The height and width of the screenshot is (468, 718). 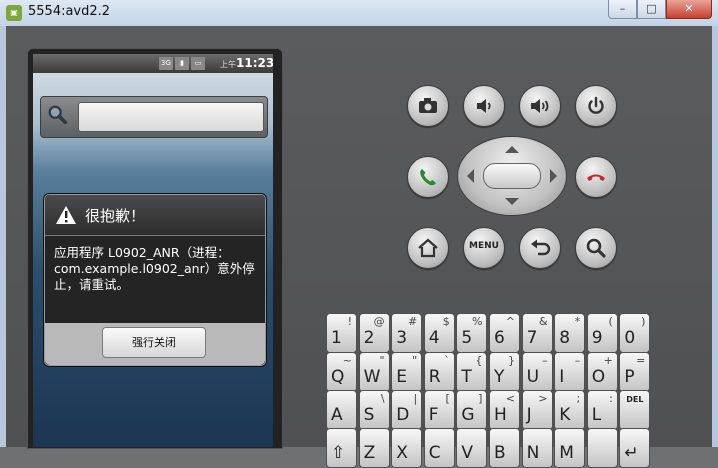 I want to click on key: Y}, so click(x=504, y=372).